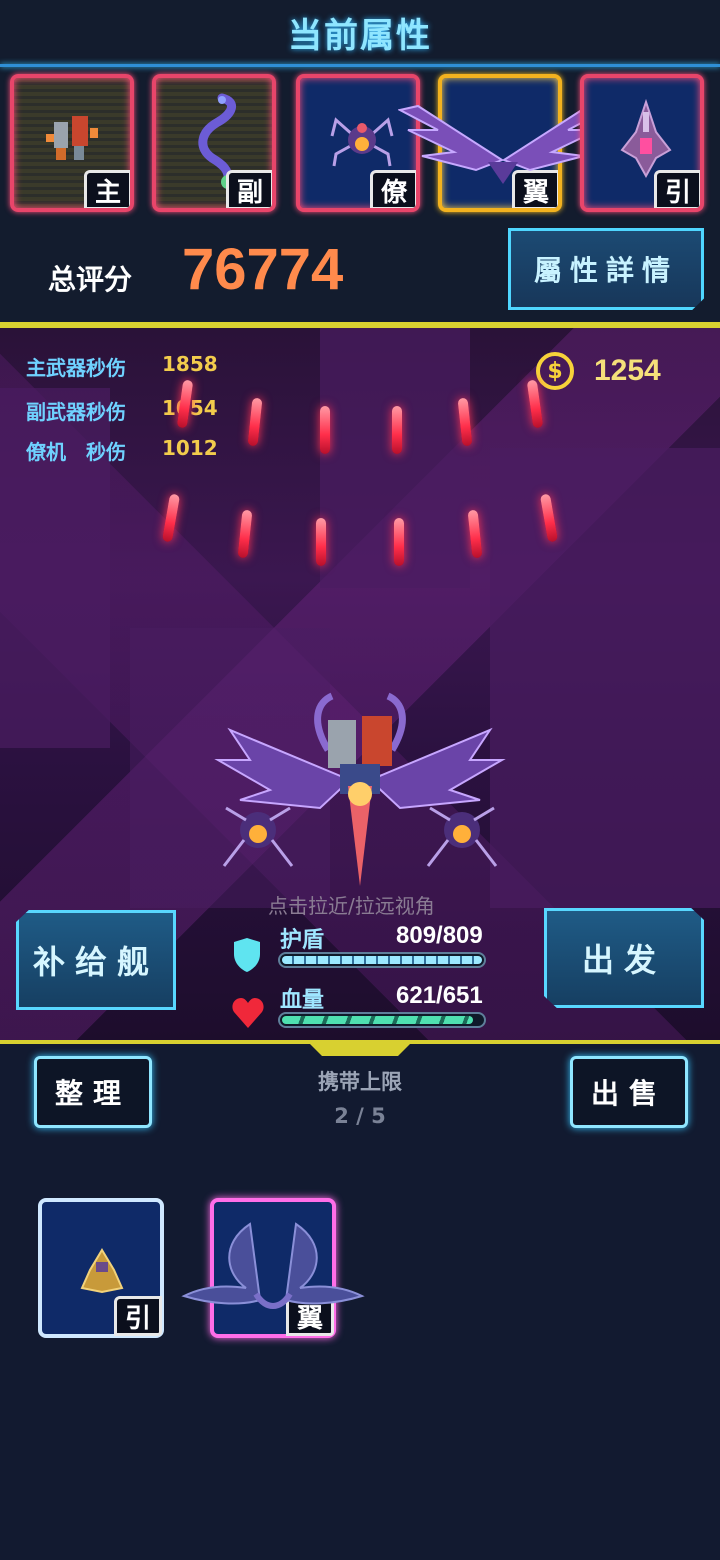 The image size is (720, 1560). I want to click on title-divider, so click(360, 65).